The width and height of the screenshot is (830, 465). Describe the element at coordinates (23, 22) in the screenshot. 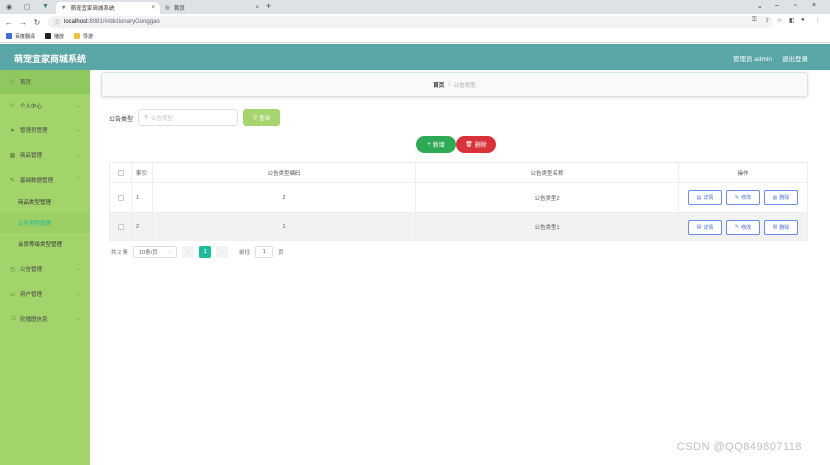

I see `forward-icon: →` at that location.